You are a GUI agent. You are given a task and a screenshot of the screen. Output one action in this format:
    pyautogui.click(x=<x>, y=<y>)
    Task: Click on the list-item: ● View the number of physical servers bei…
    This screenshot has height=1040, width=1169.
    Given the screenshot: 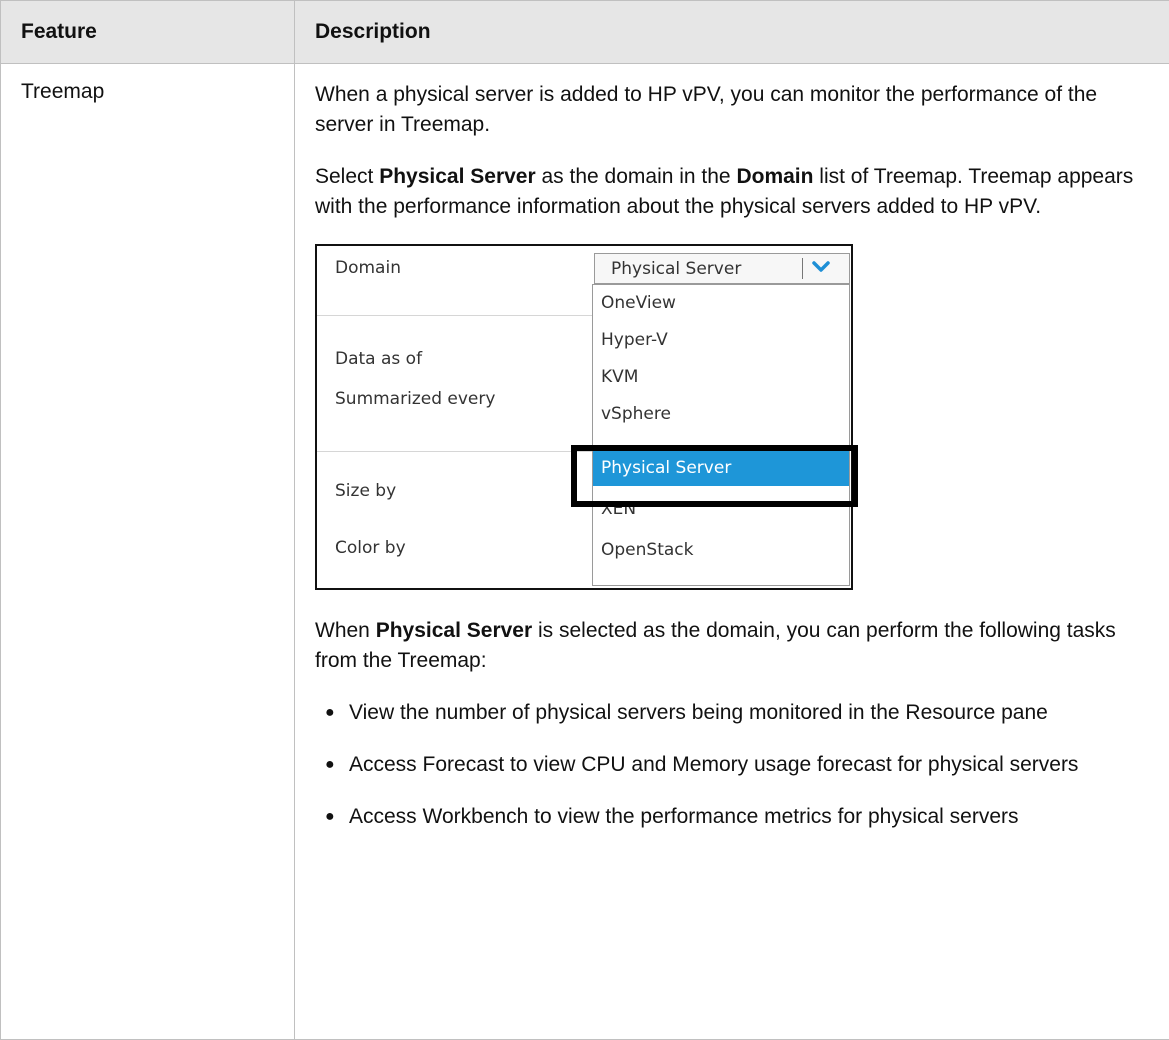 What is the action you would take?
    pyautogui.click(x=731, y=713)
    